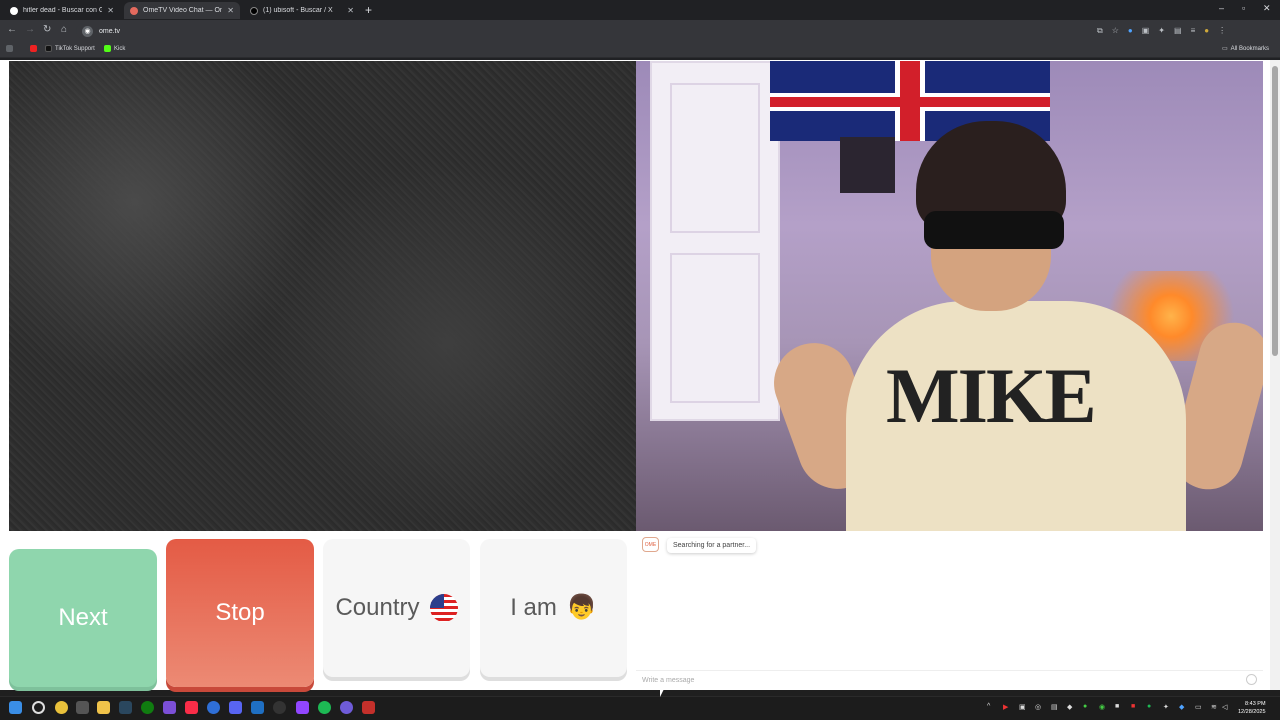 This screenshot has height=720, width=1280. Describe the element at coordinates (125, 707) in the screenshot. I see `steam-icon` at that location.